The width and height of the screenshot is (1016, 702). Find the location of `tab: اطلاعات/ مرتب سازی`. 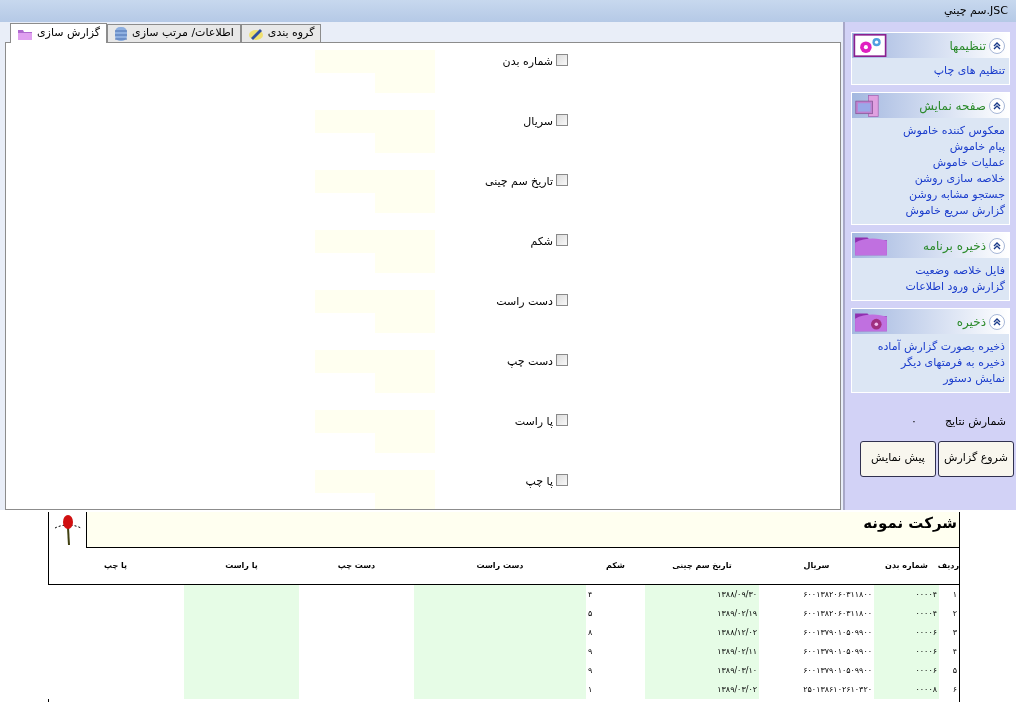

tab: اطلاعات/ مرتب سازی is located at coordinates (174, 33).